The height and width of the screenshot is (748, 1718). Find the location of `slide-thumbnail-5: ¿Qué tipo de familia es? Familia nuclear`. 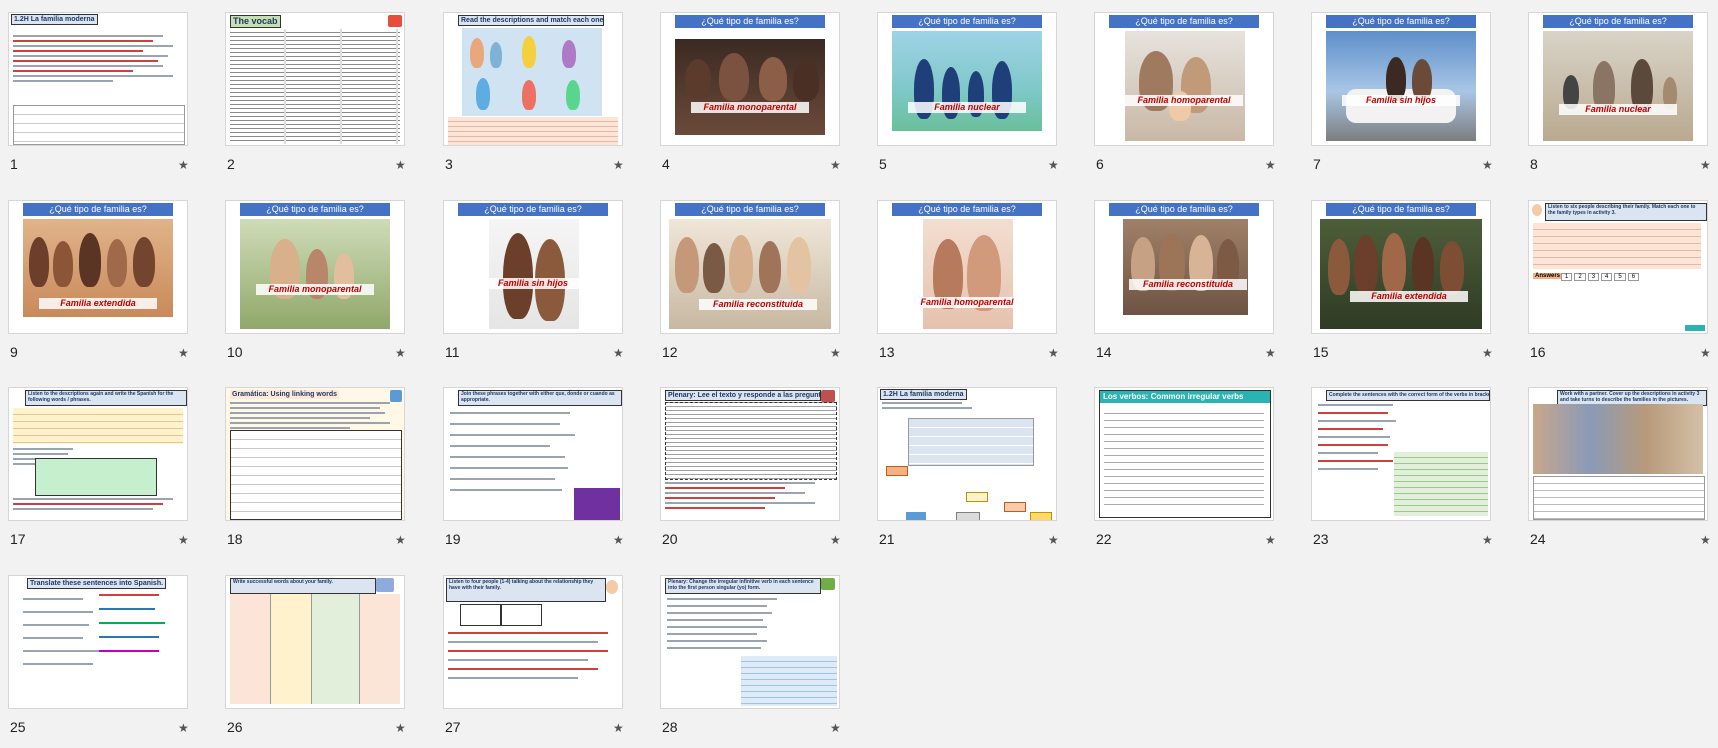

slide-thumbnail-5: ¿Qué tipo de familia es? Familia nuclear is located at coordinates (967, 79).